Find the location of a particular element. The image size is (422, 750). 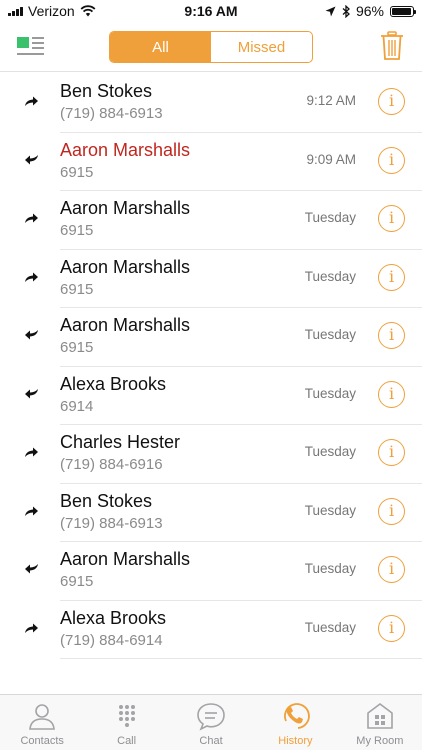

tab-chat: Chat is located at coordinates (211, 722).